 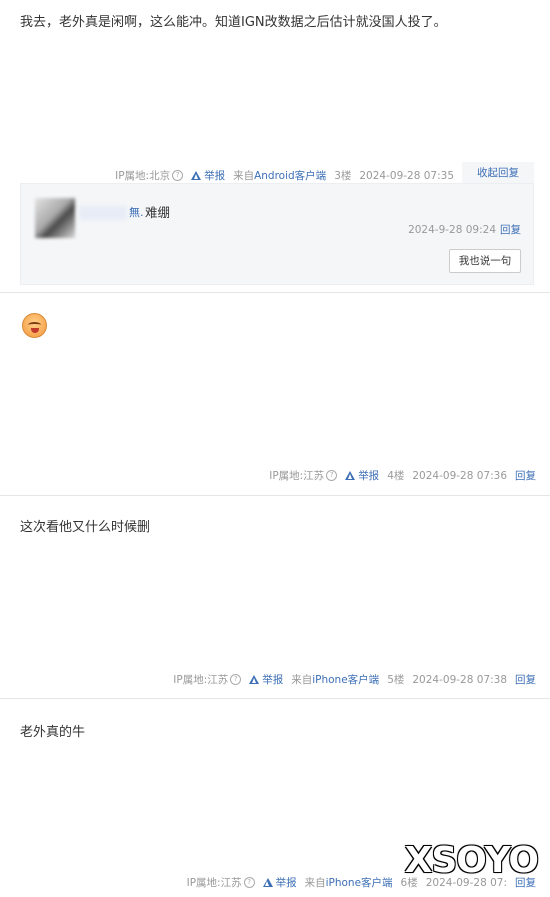 I want to click on post-time: 2024-09-28 07:38, so click(x=459, y=679).